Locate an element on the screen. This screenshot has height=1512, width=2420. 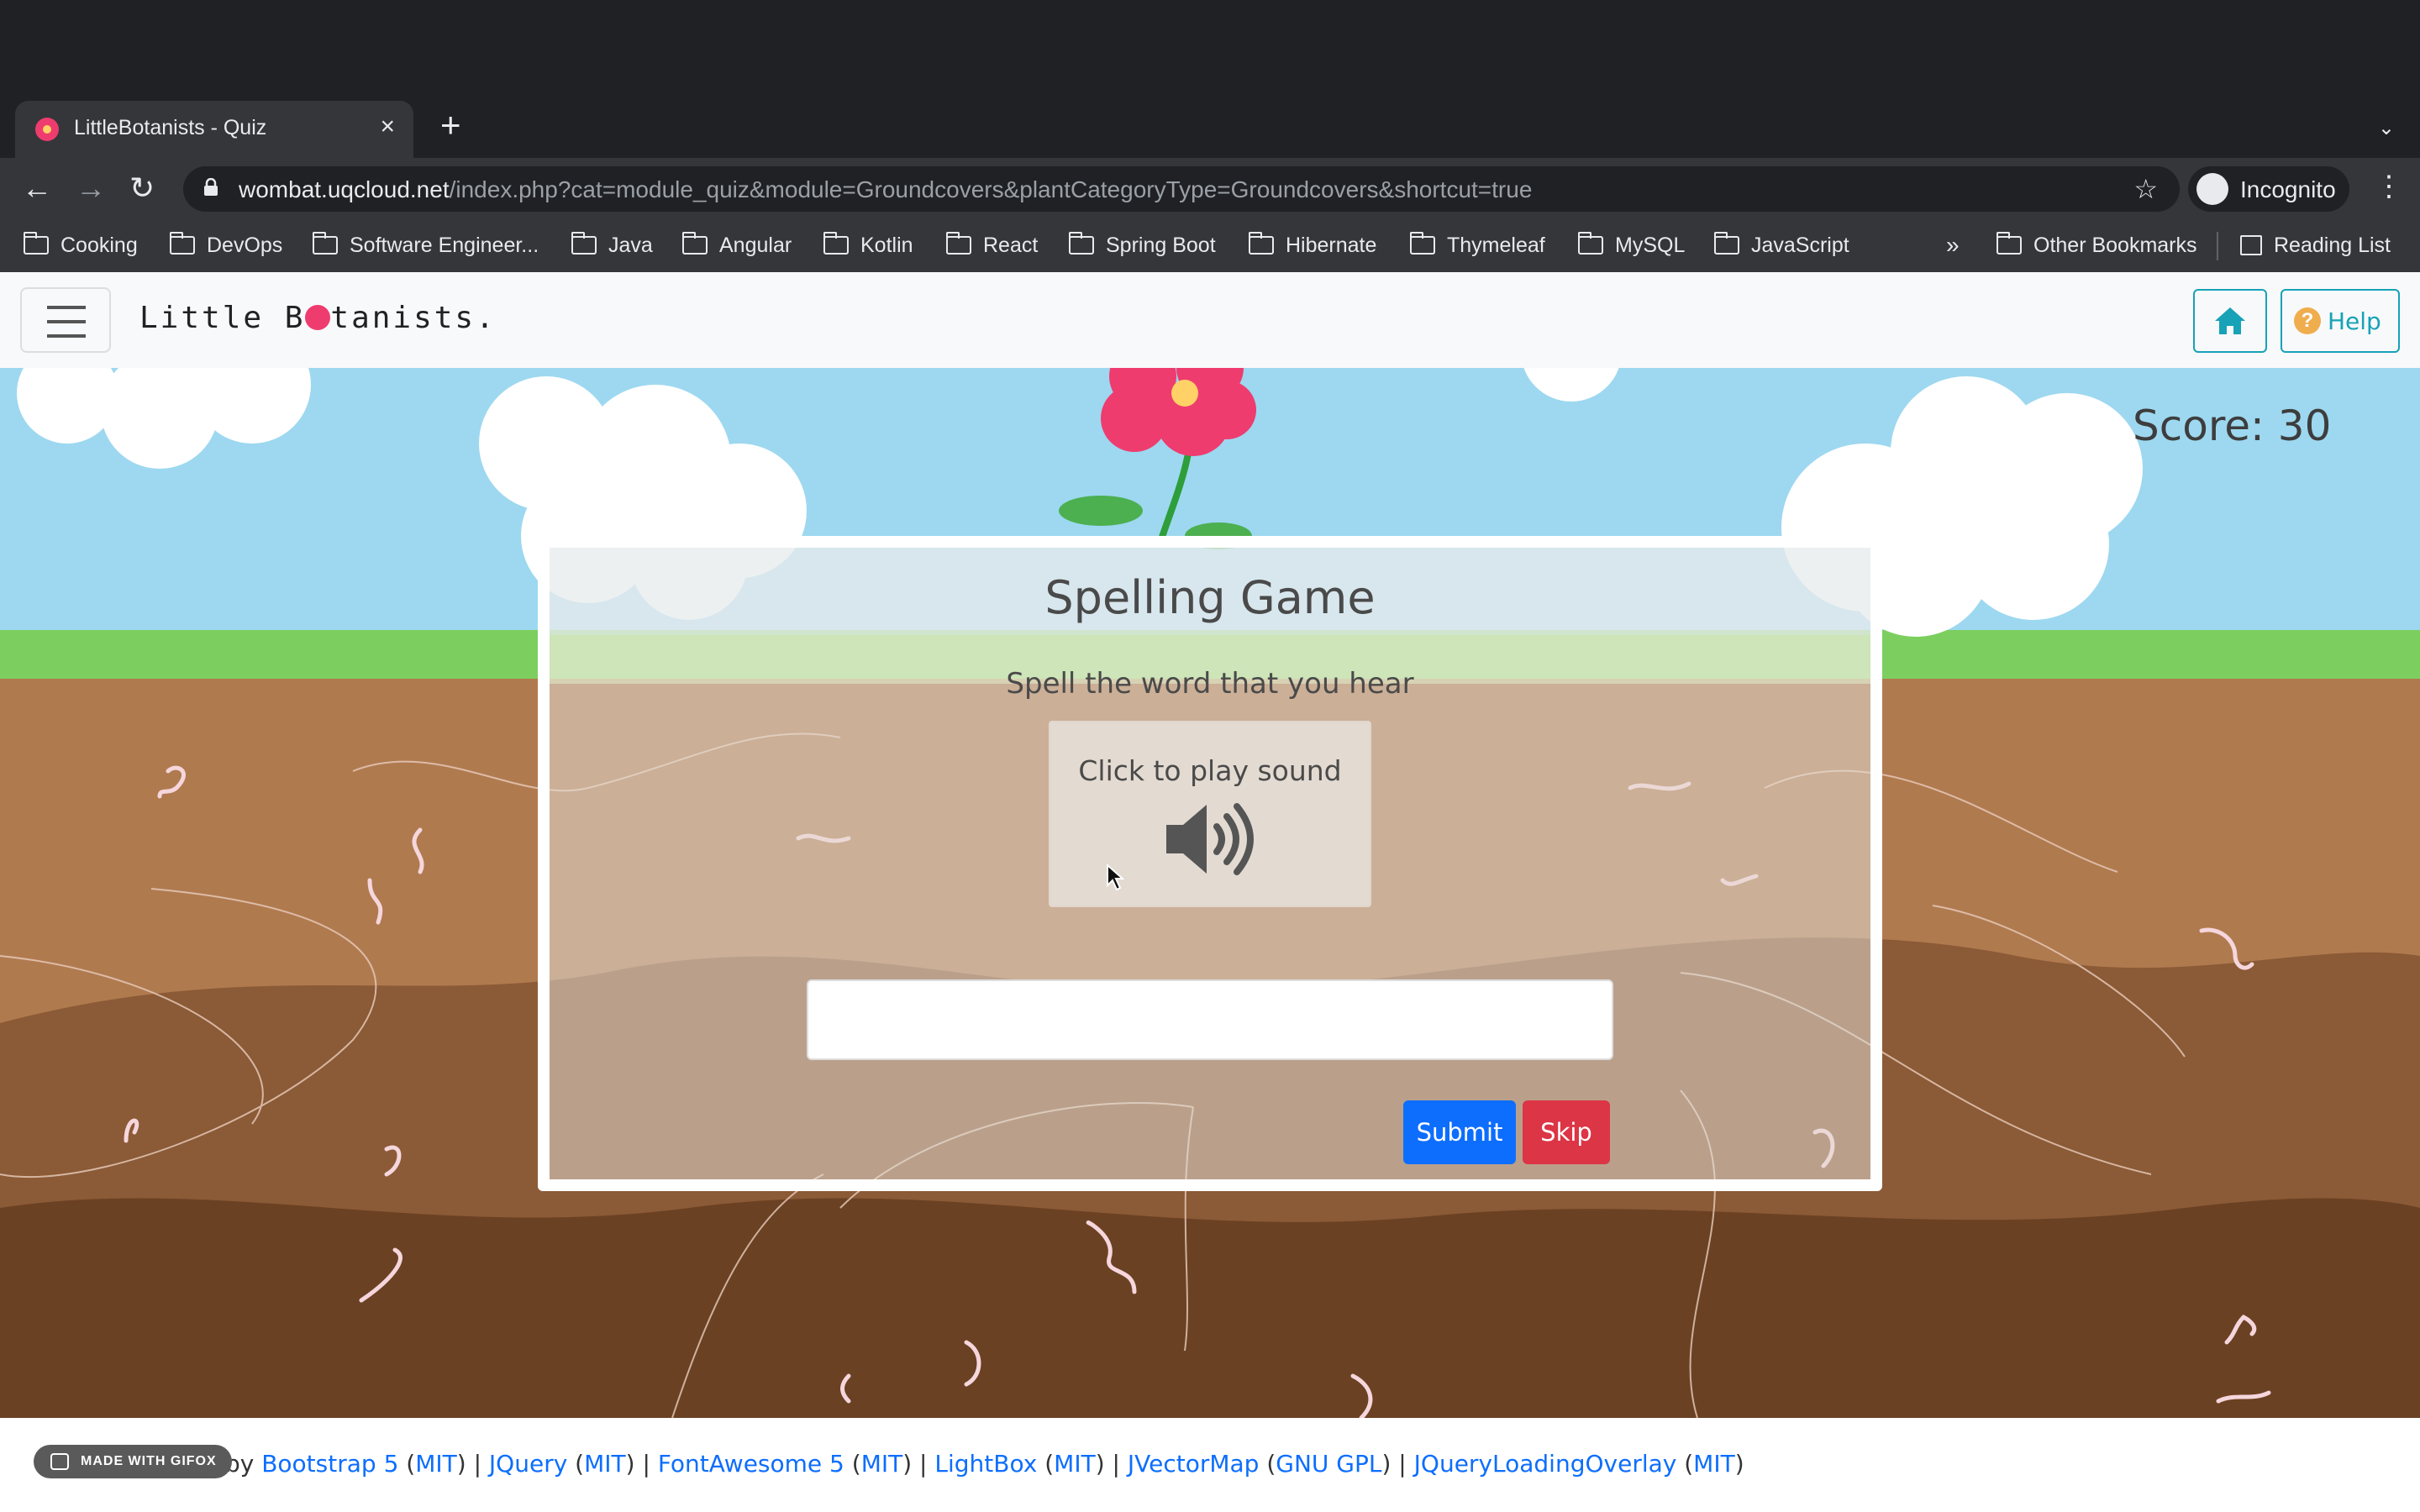
submit-button: Submit is located at coordinates (1459, 1132).